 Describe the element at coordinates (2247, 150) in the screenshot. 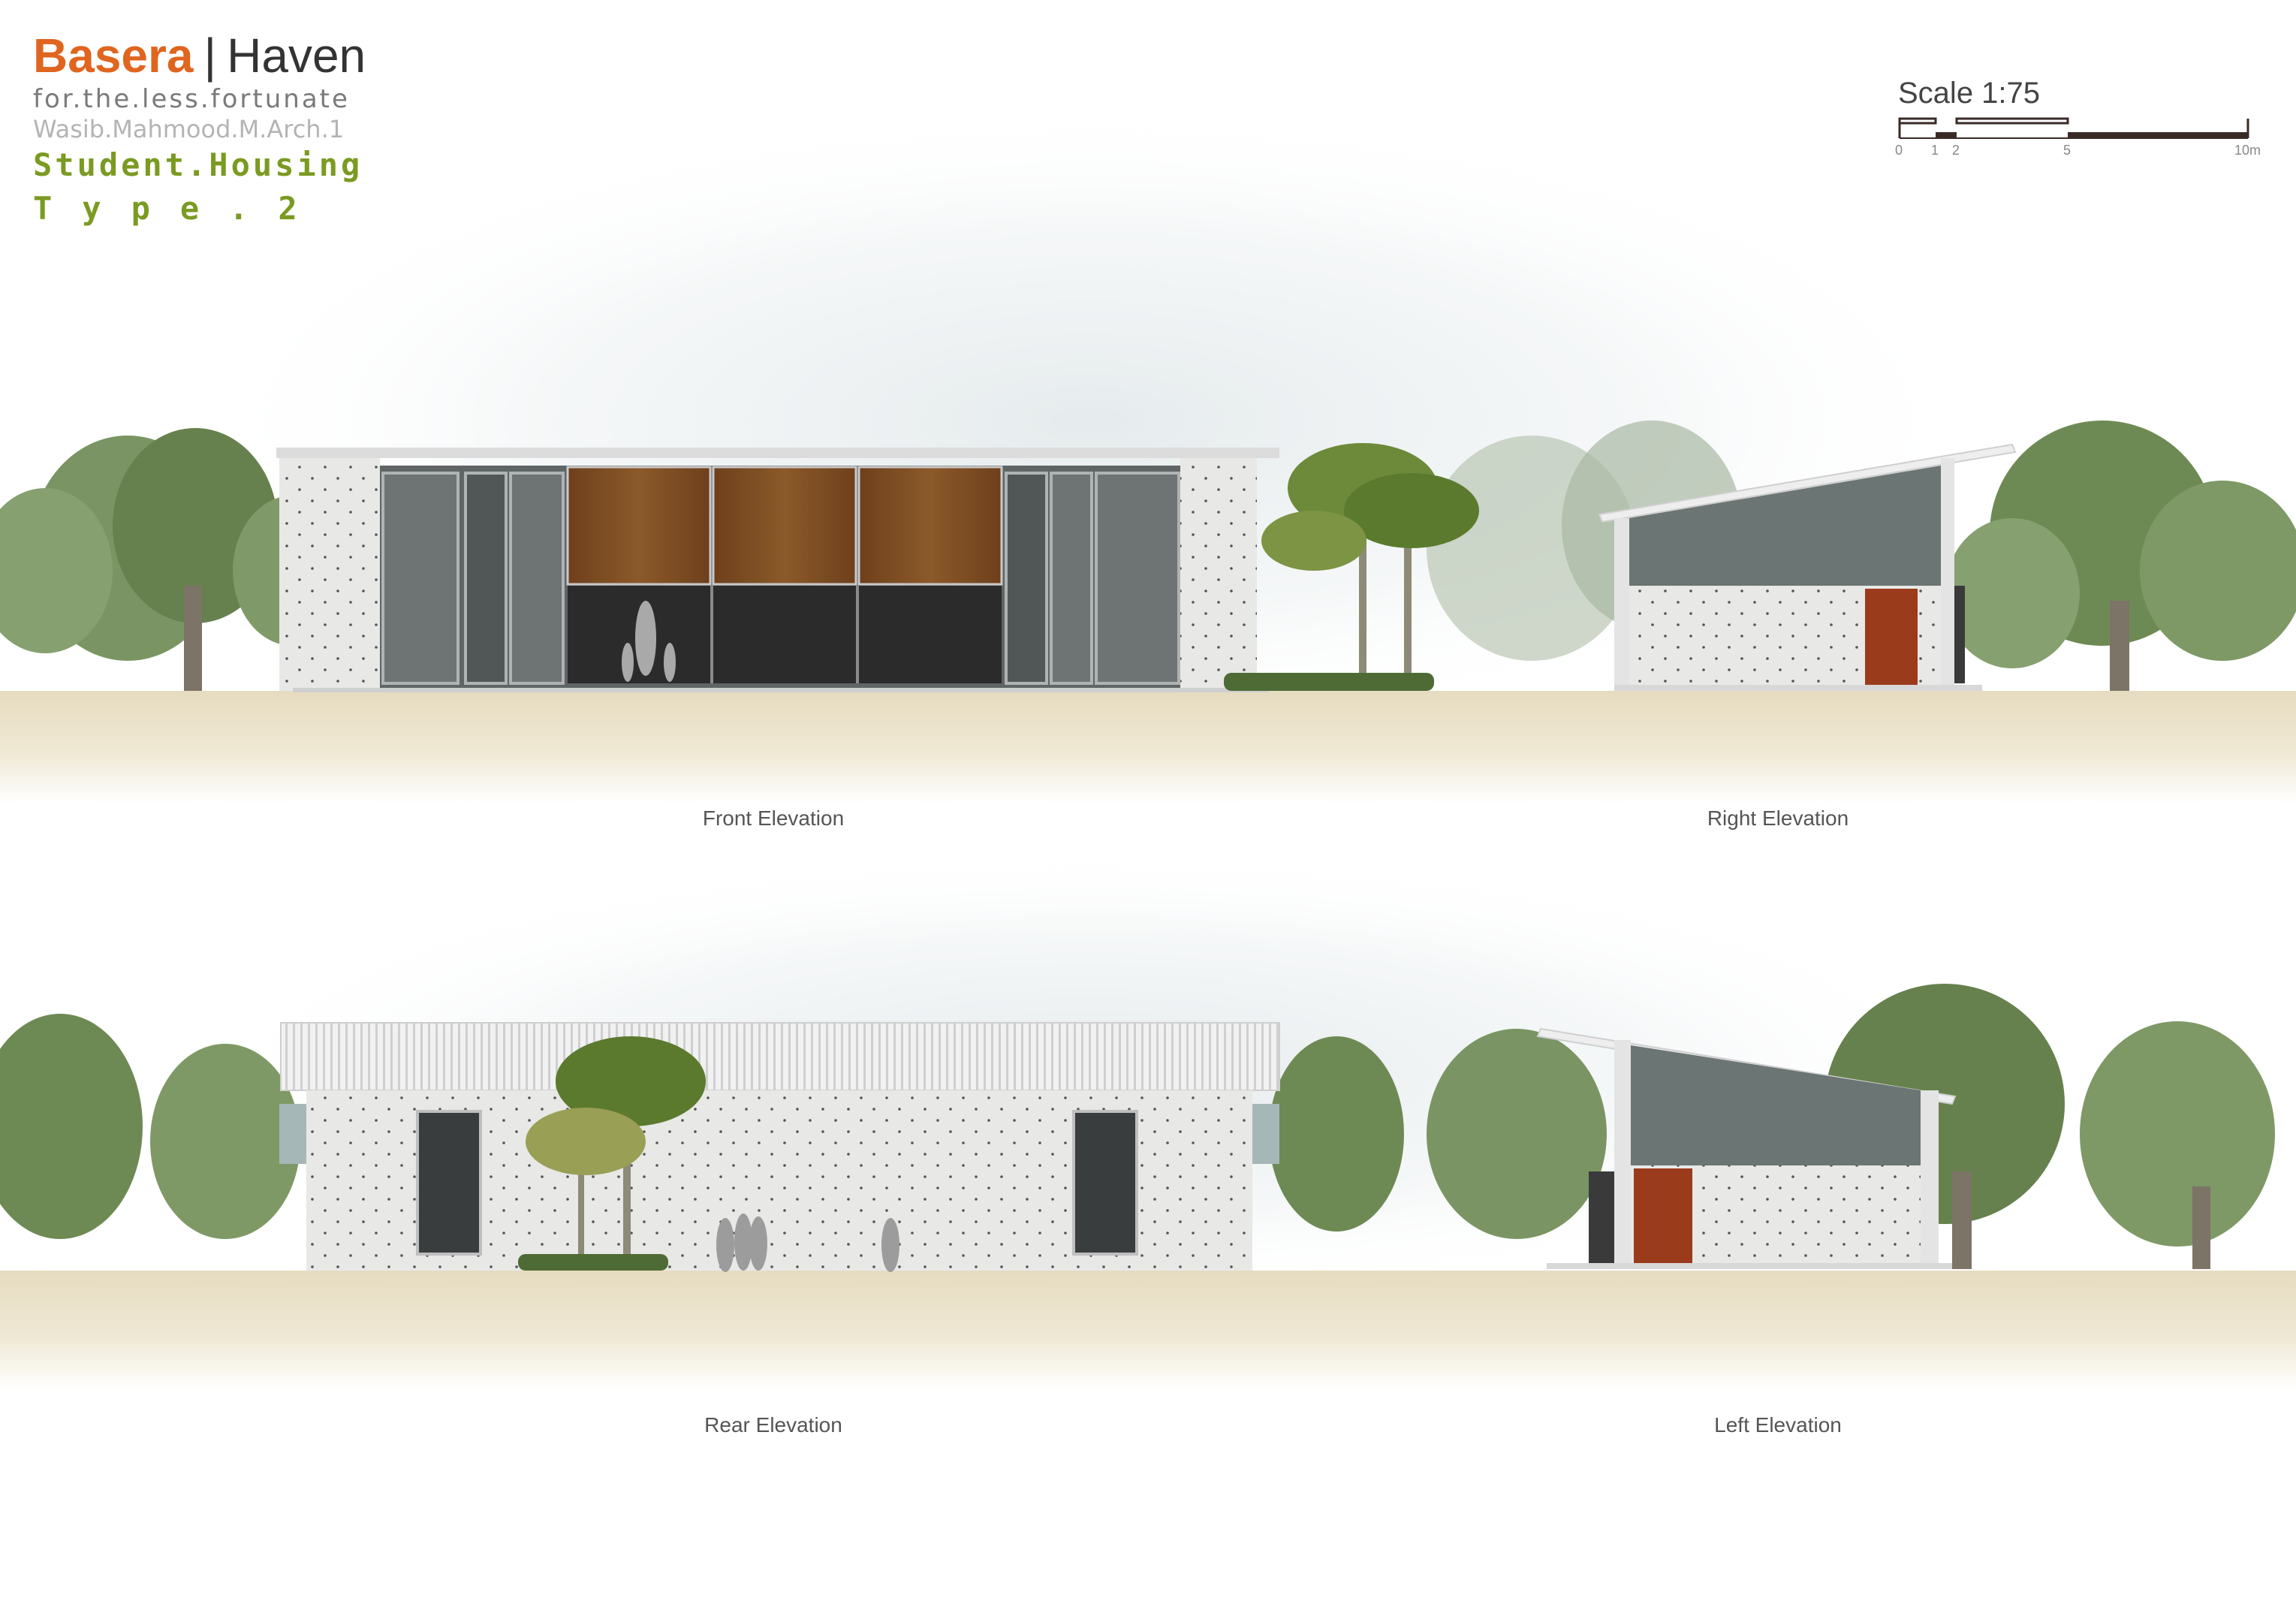

I see `scale-tick-10m: 10m` at that location.